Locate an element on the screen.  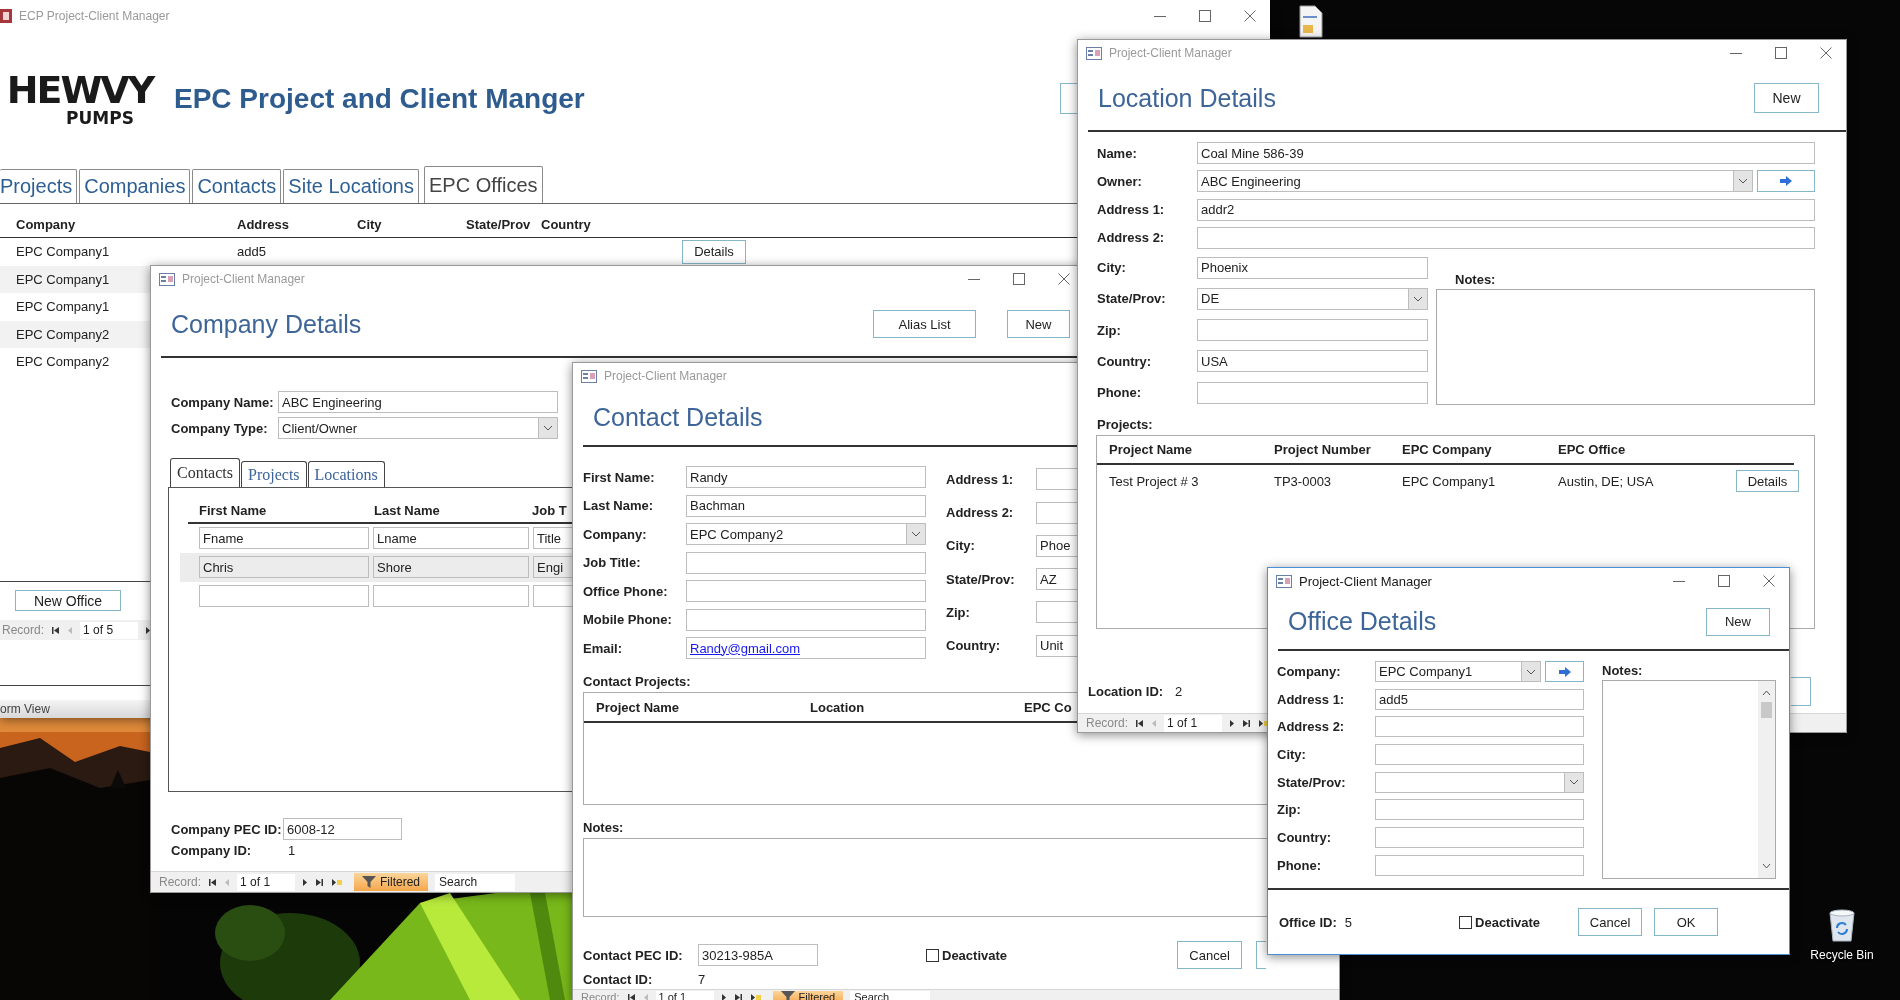
form-button: New is located at coordinates (1038, 324).